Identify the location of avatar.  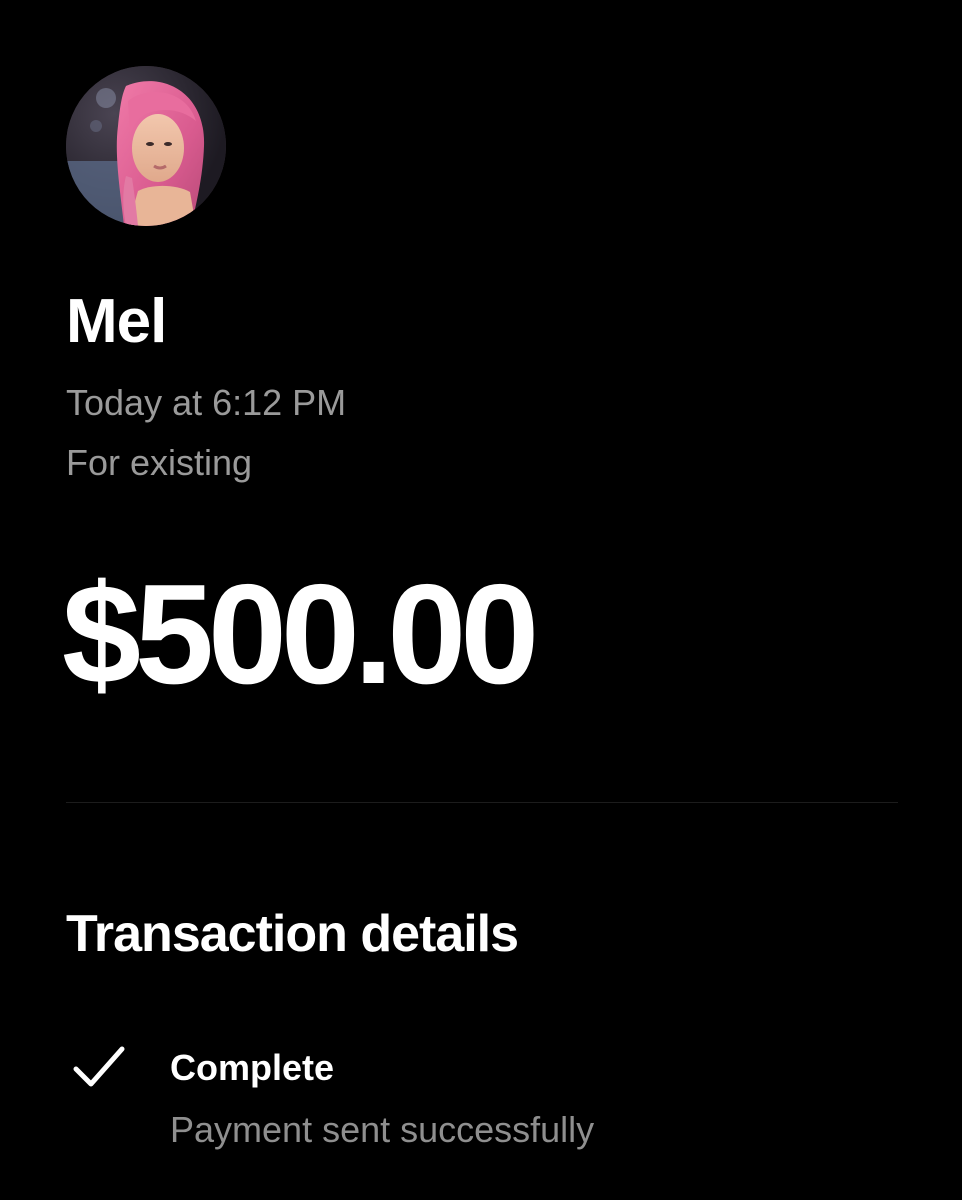
(146, 146).